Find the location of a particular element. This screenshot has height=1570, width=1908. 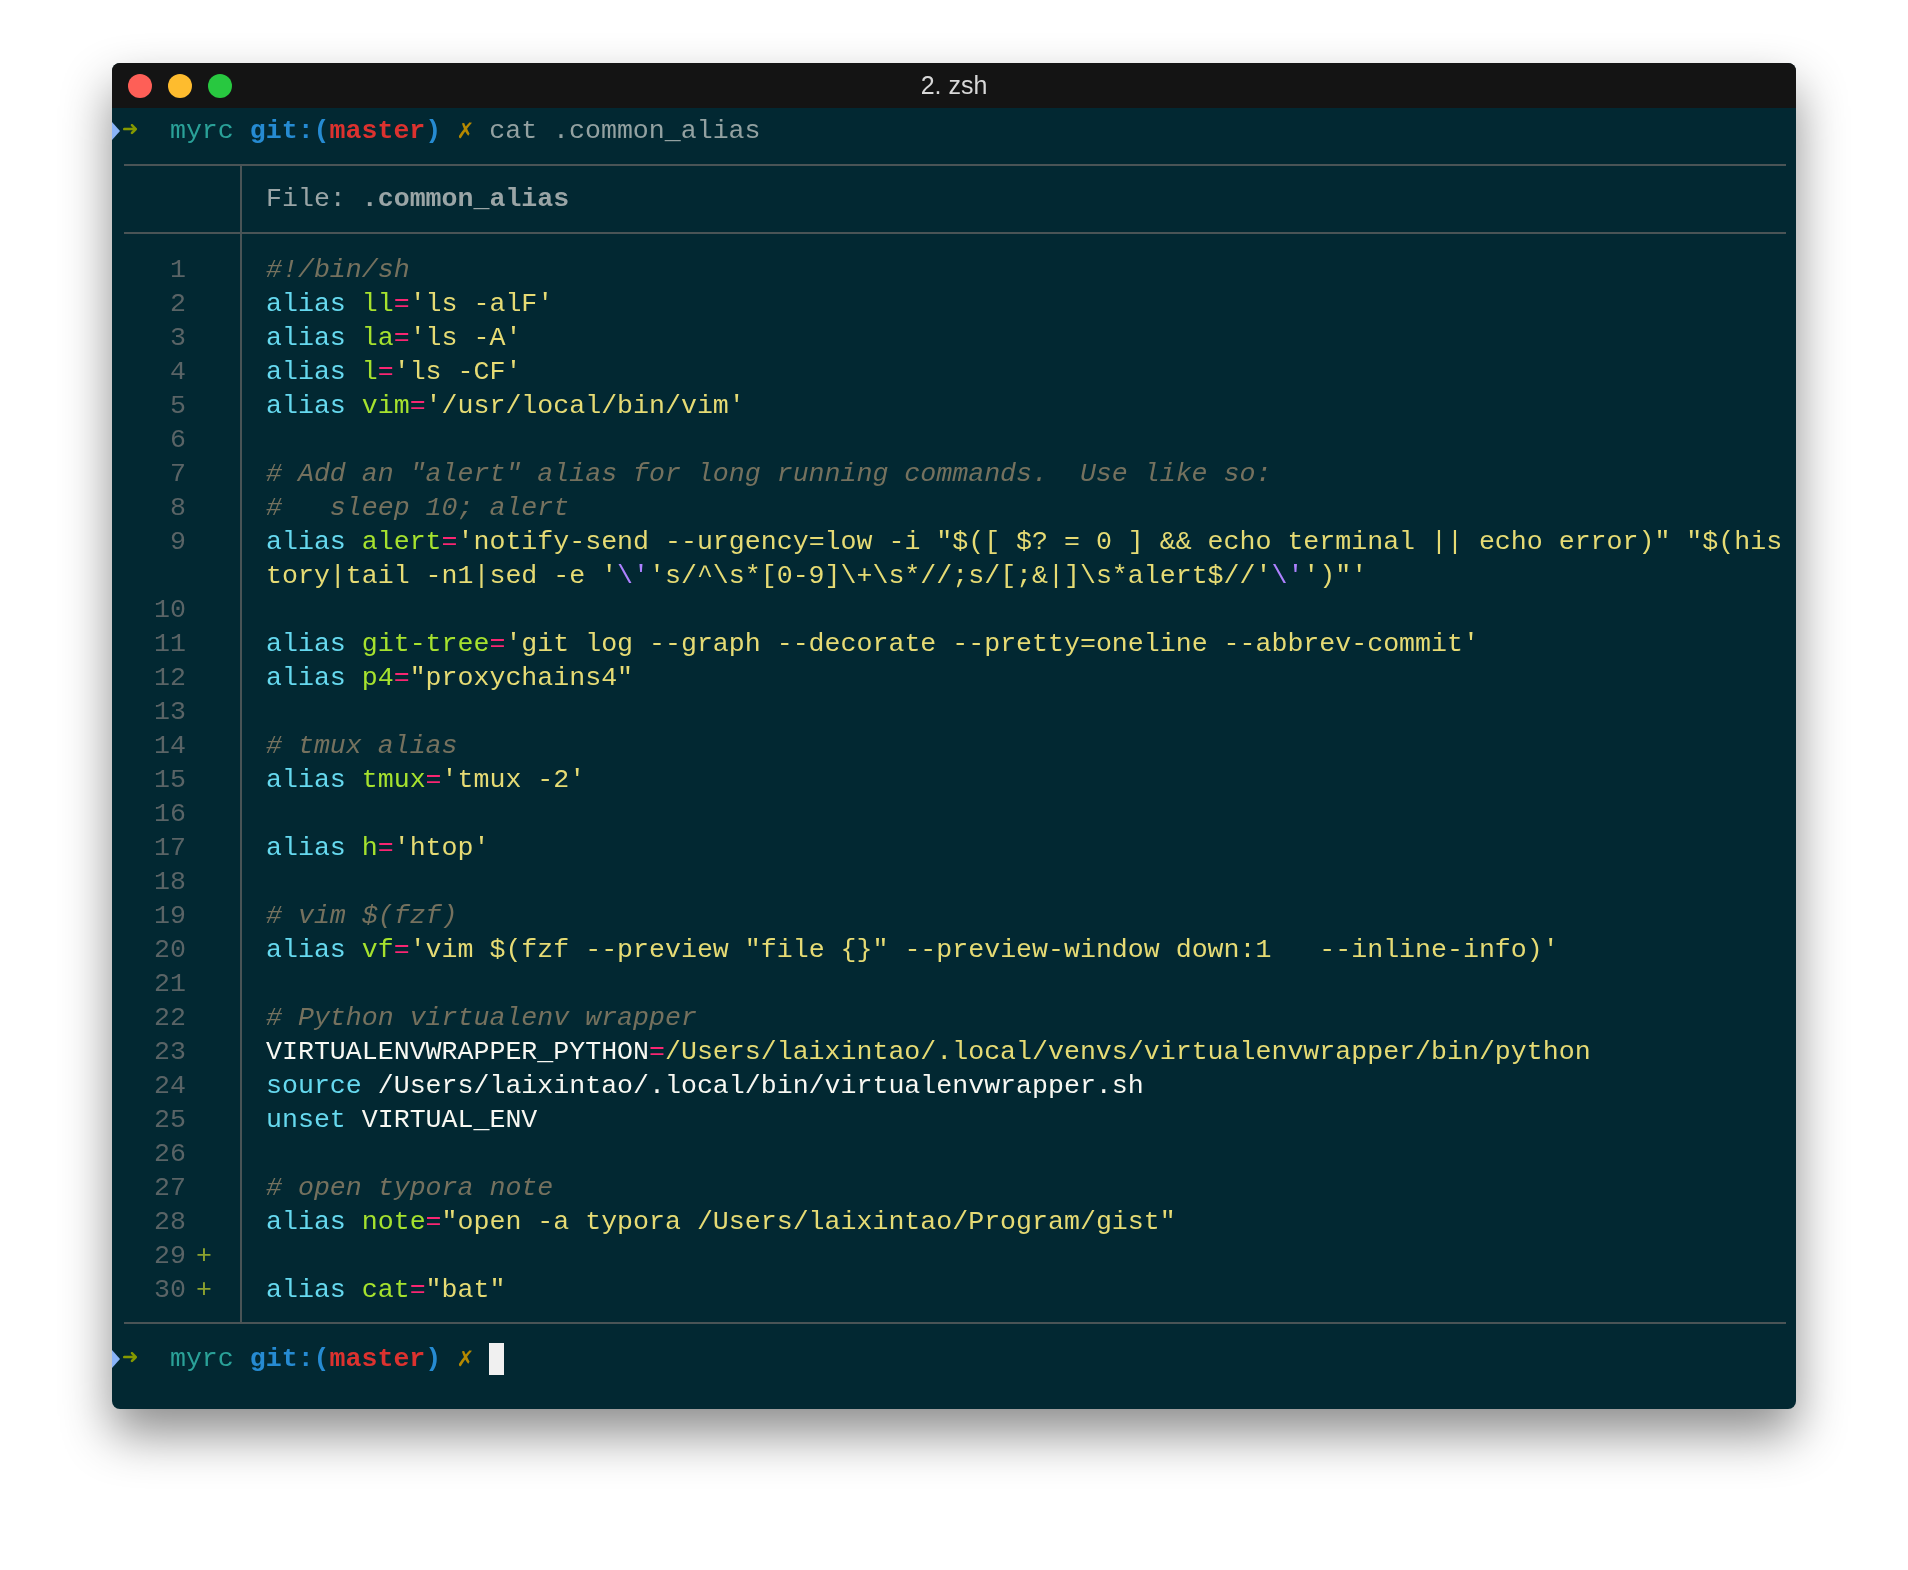

code-line: alias p4="proxychains4" is located at coordinates (450, 678).